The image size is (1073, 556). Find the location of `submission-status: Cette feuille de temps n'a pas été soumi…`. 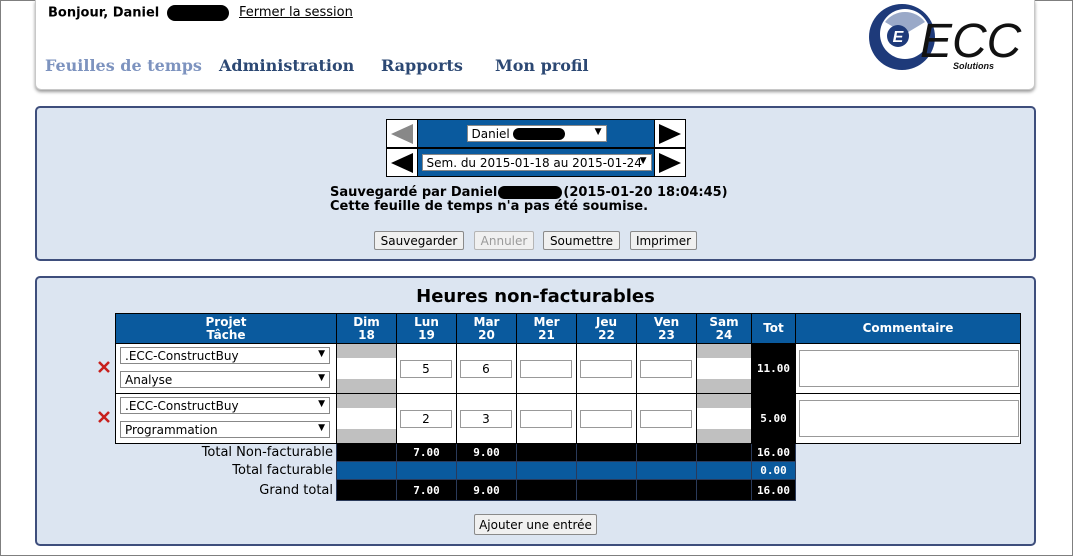

submission-status: Cette feuille de temps n'a pas été soumi… is located at coordinates (489, 206).